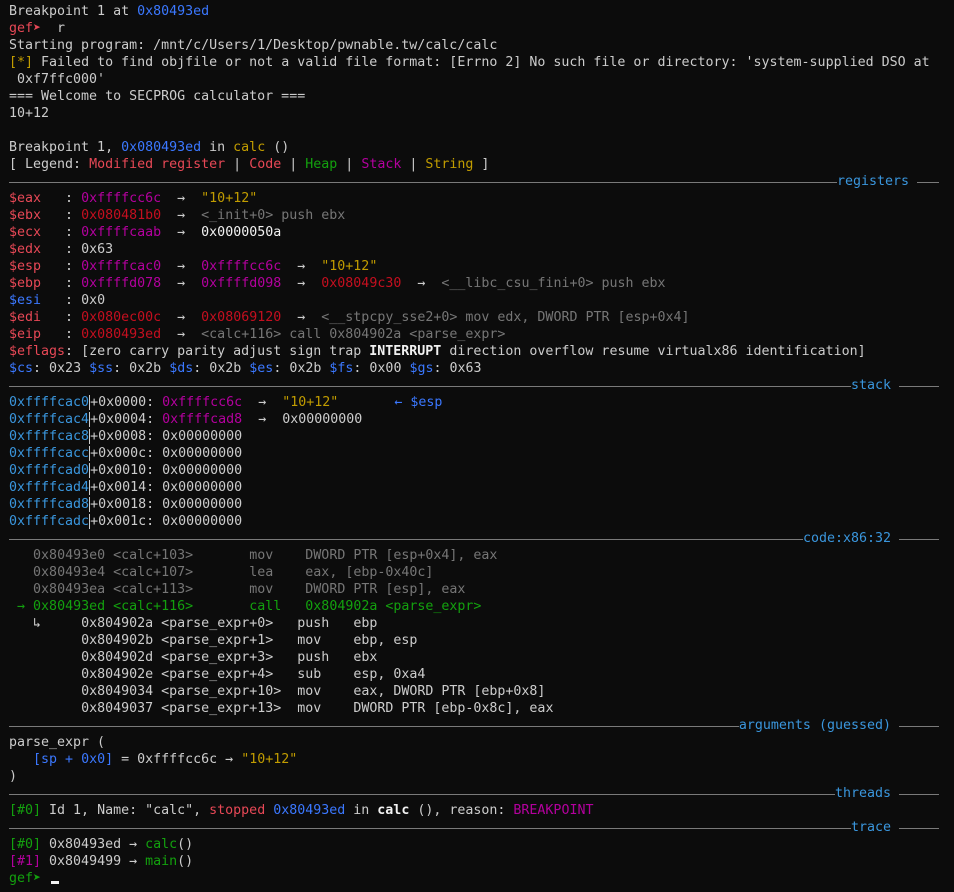  Describe the element at coordinates (341, 368) in the screenshot. I see `segment-name: $fs` at that location.